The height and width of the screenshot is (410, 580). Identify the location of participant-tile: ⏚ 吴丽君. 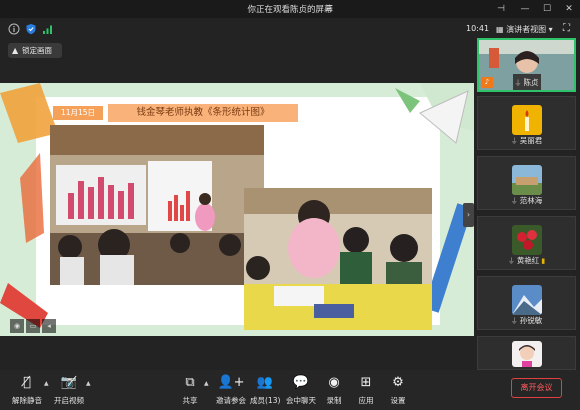
(526, 123).